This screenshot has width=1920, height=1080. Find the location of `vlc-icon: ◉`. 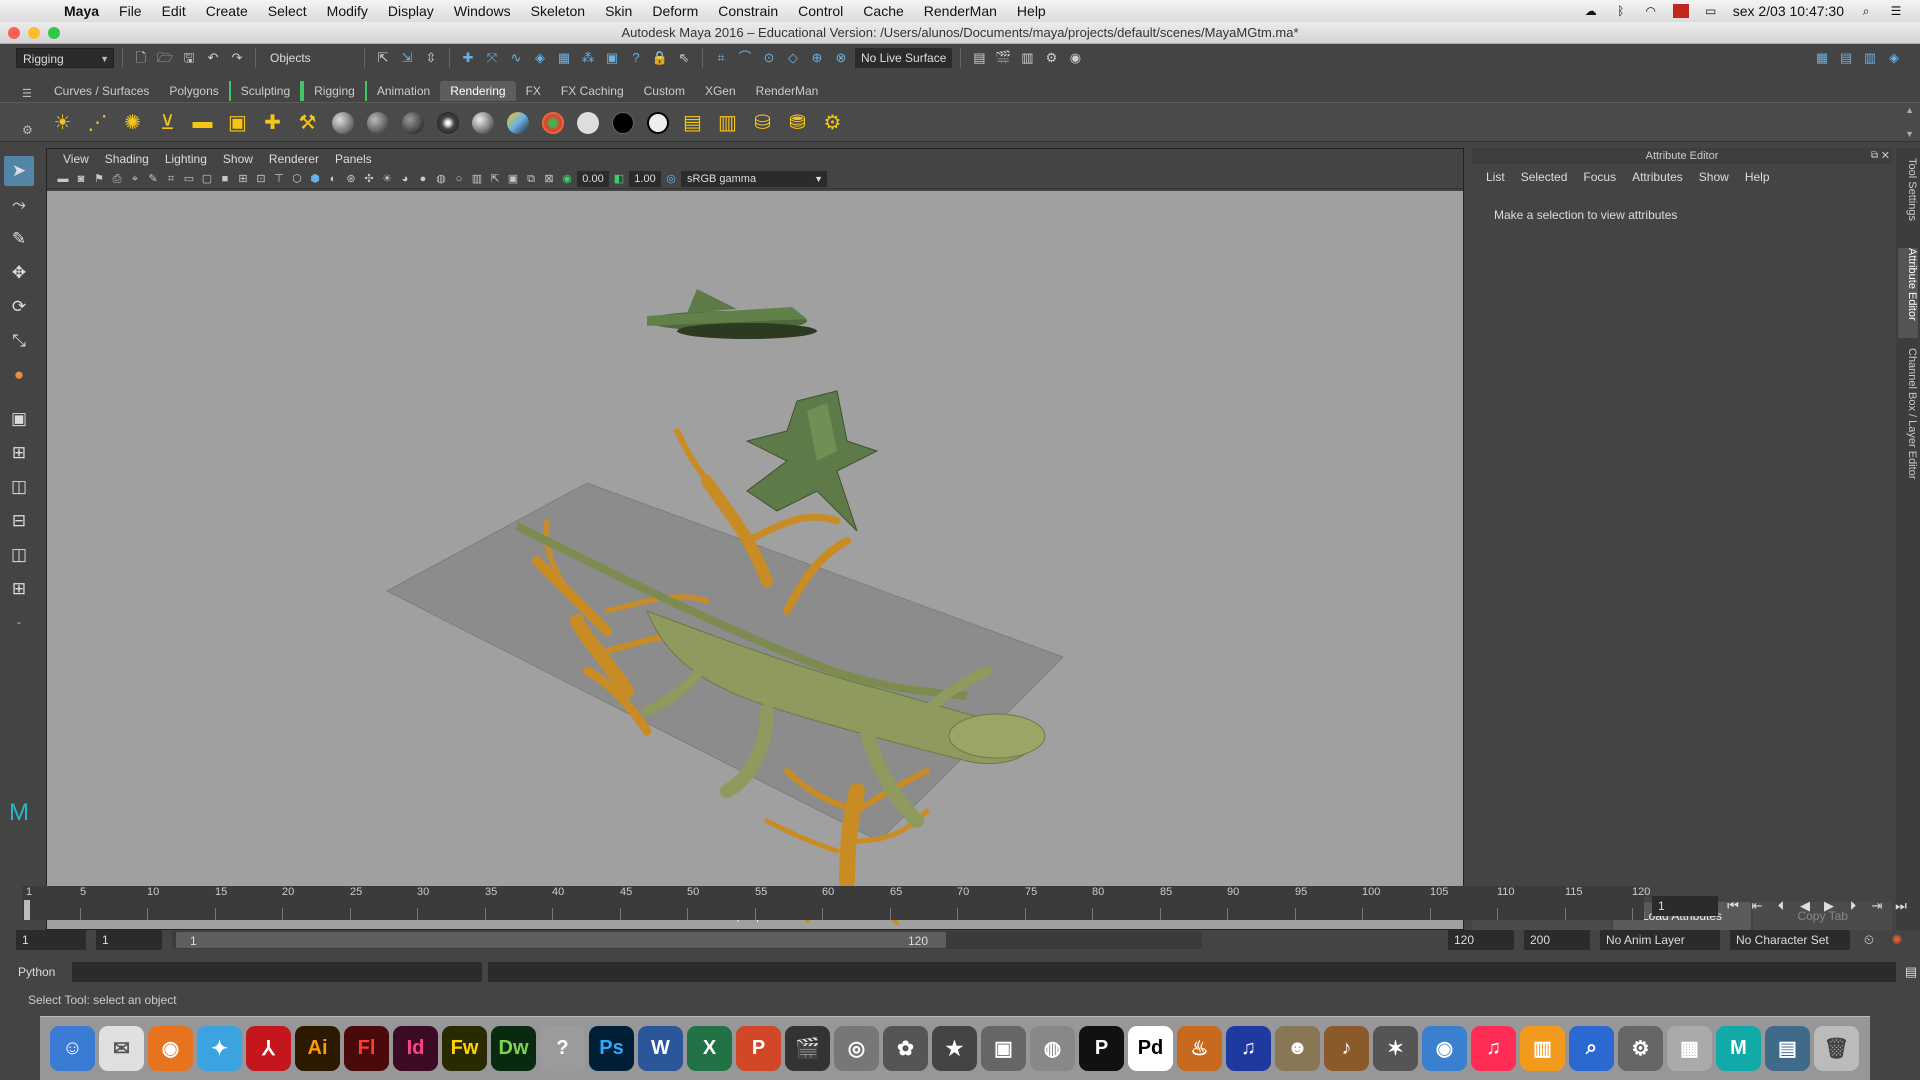

vlc-icon: ◉ is located at coordinates (1444, 1048).